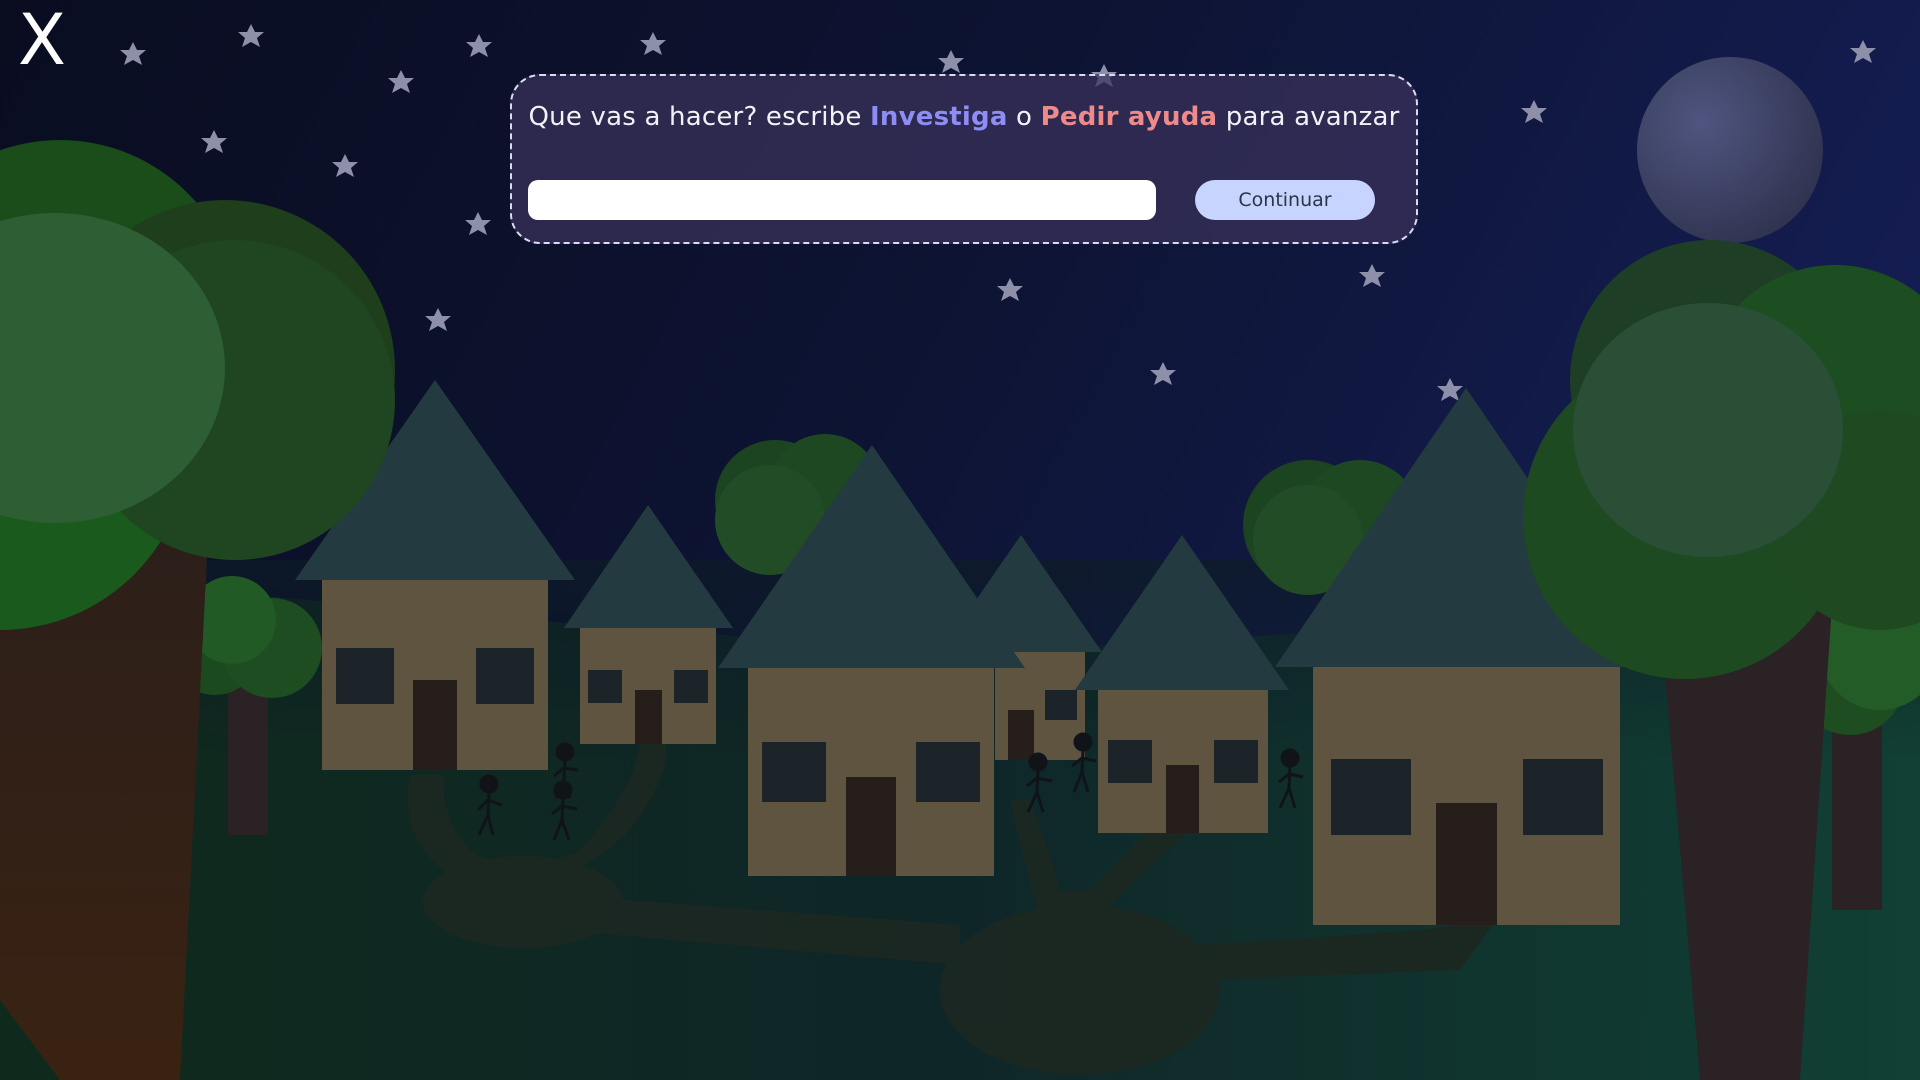 This screenshot has width=1920, height=1080. I want to click on moon, so click(1730, 150).